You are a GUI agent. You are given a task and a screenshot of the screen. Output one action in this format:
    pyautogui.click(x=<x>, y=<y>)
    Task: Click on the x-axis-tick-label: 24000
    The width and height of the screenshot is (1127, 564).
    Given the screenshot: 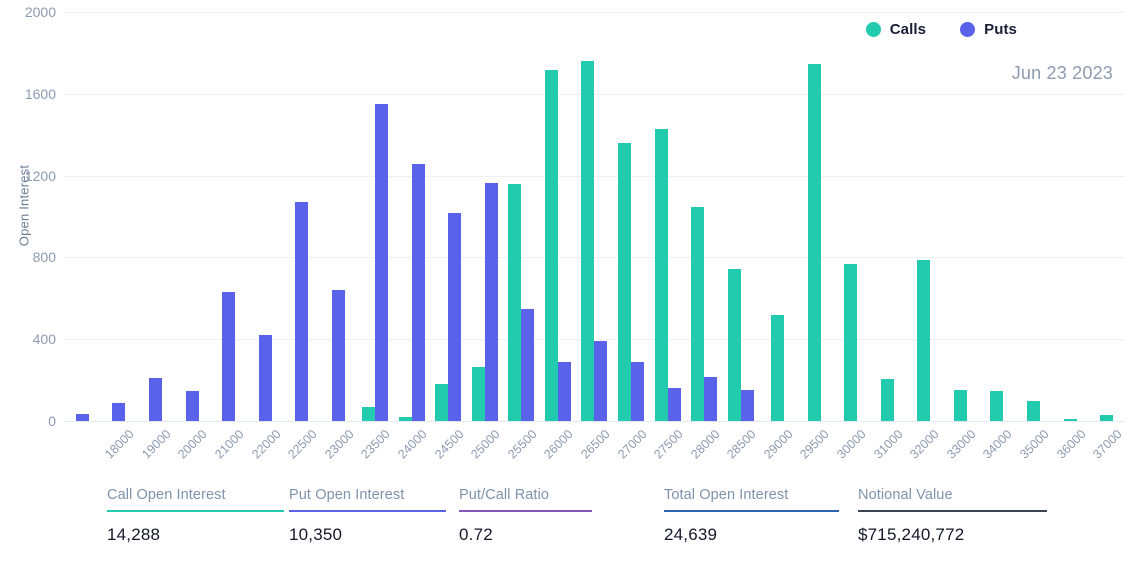 What is the action you would take?
    pyautogui.click(x=412, y=444)
    